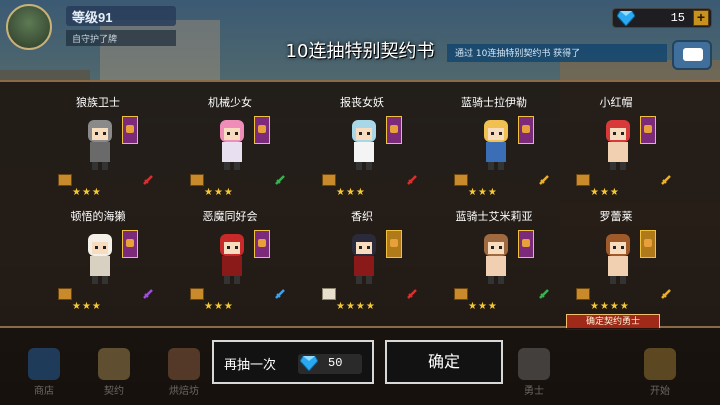 The height and width of the screenshot is (405, 720). What do you see at coordinates (616, 102) in the screenshot?
I see `hero-name: 小红帽` at bounding box center [616, 102].